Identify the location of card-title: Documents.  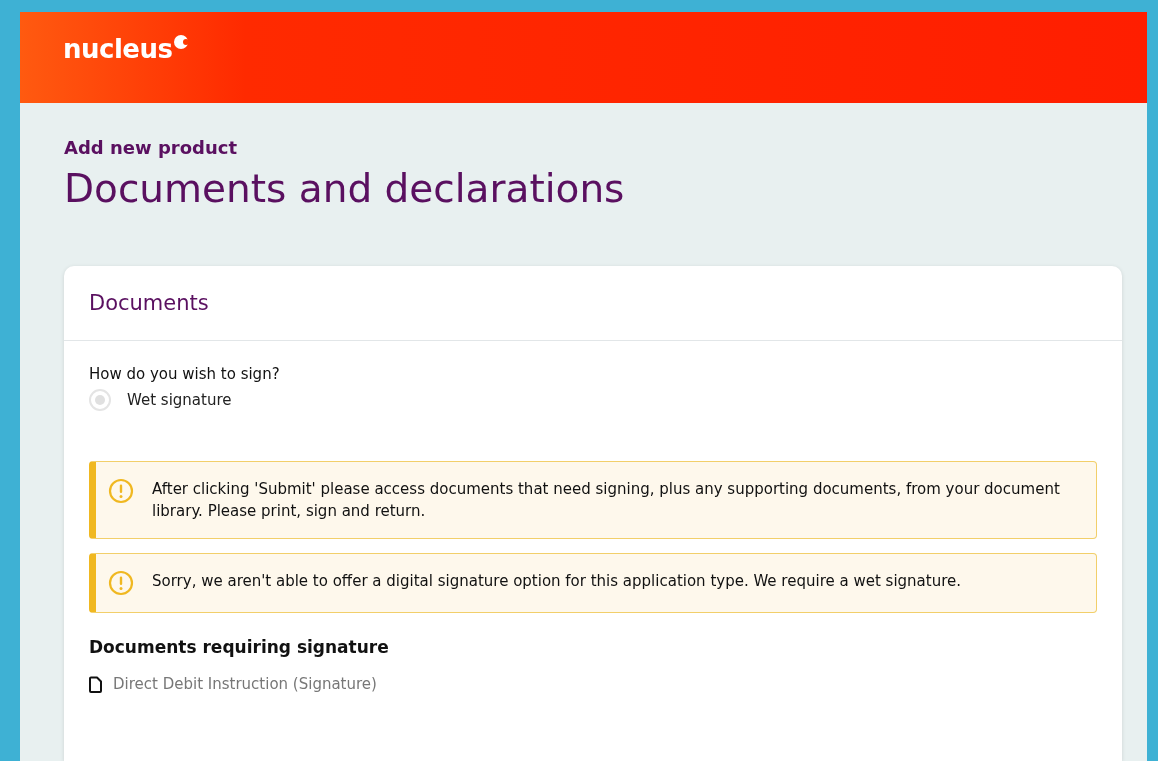
(593, 303).